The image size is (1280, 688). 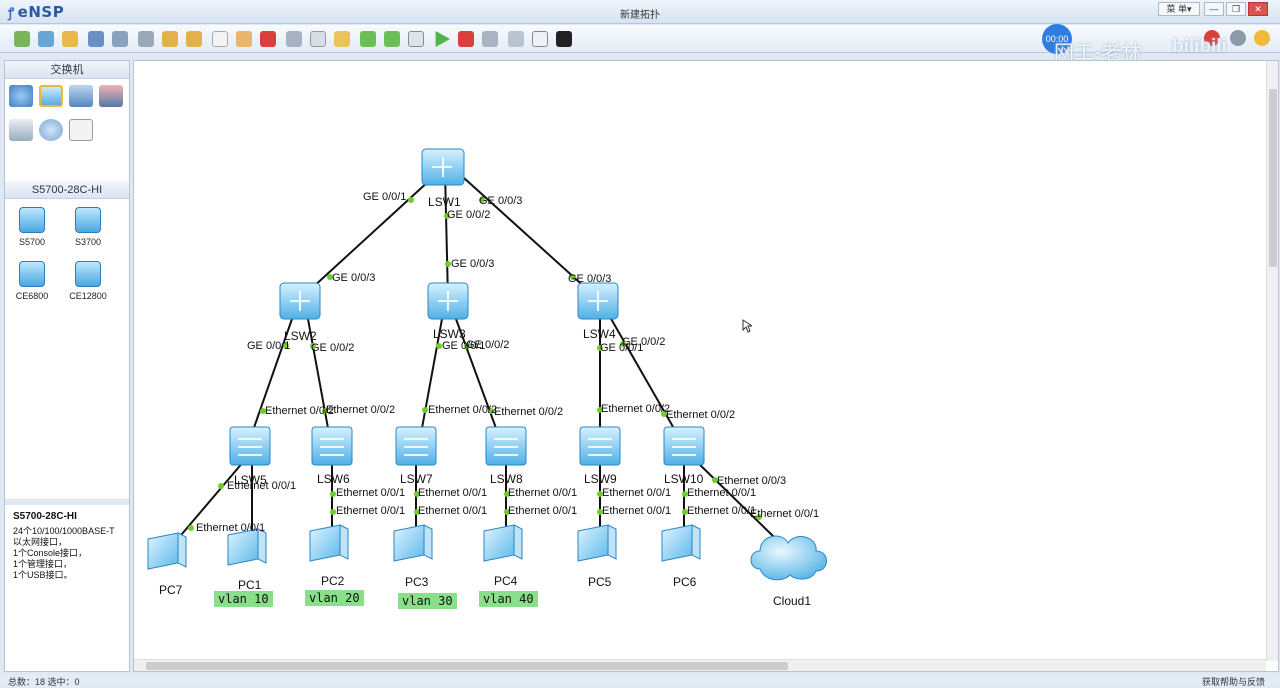 I want to click on mouse-cursor-icon, so click(x=747, y=326).